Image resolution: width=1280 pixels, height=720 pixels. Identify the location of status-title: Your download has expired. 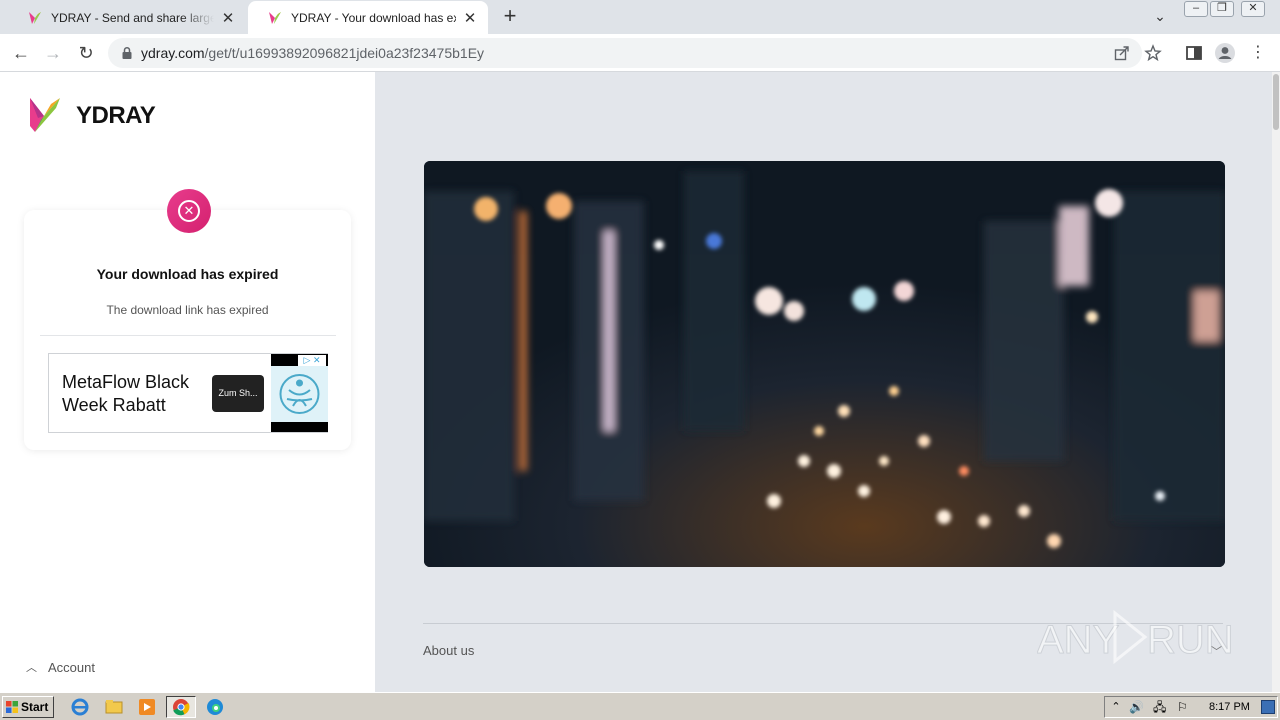
(187, 274).